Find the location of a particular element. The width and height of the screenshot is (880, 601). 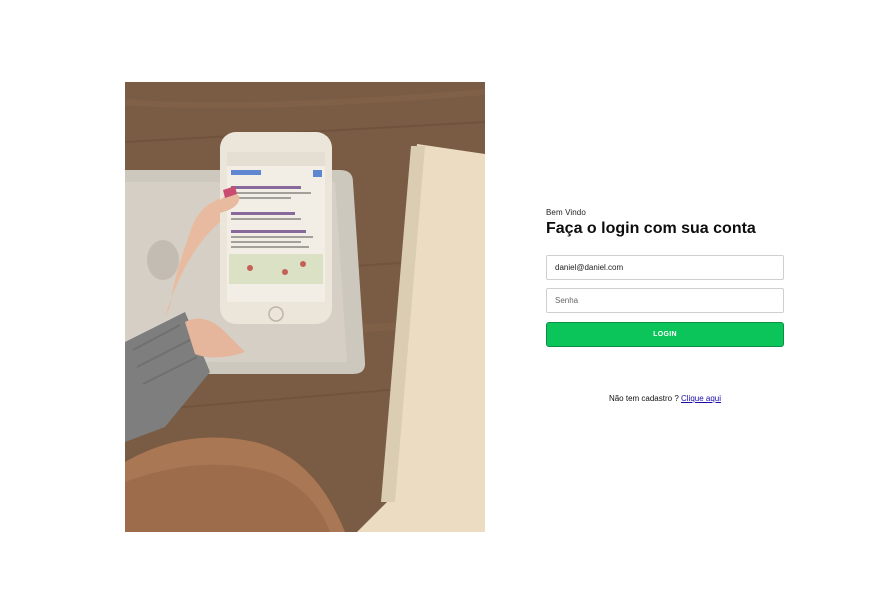

signup-link: Clique aqui is located at coordinates (701, 398).